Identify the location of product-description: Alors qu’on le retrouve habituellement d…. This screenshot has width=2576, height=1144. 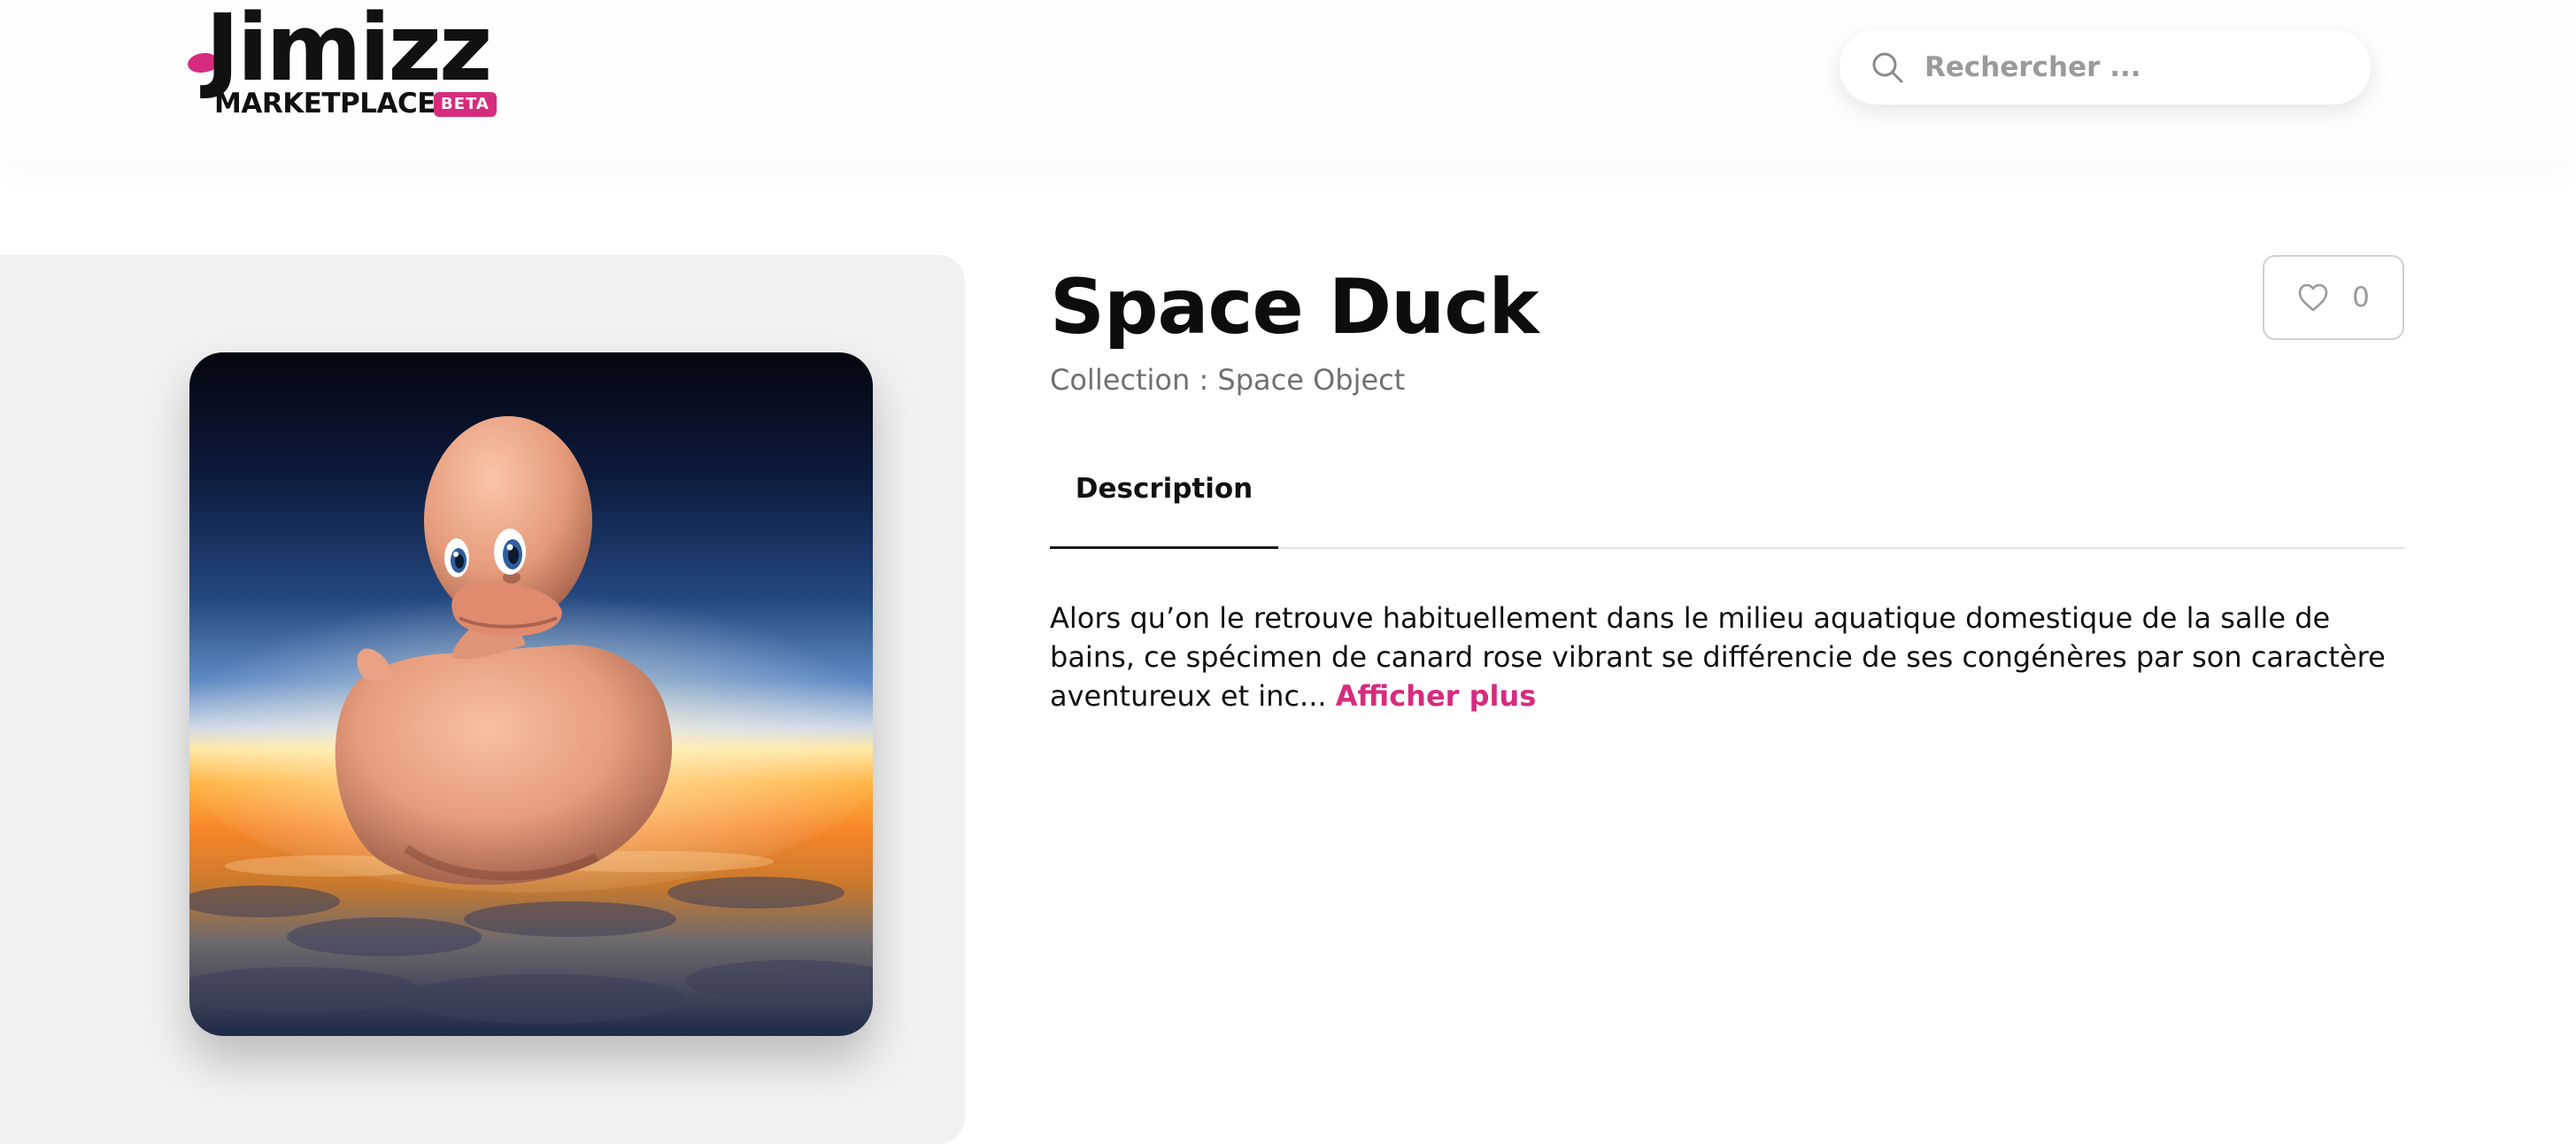
(1731, 657).